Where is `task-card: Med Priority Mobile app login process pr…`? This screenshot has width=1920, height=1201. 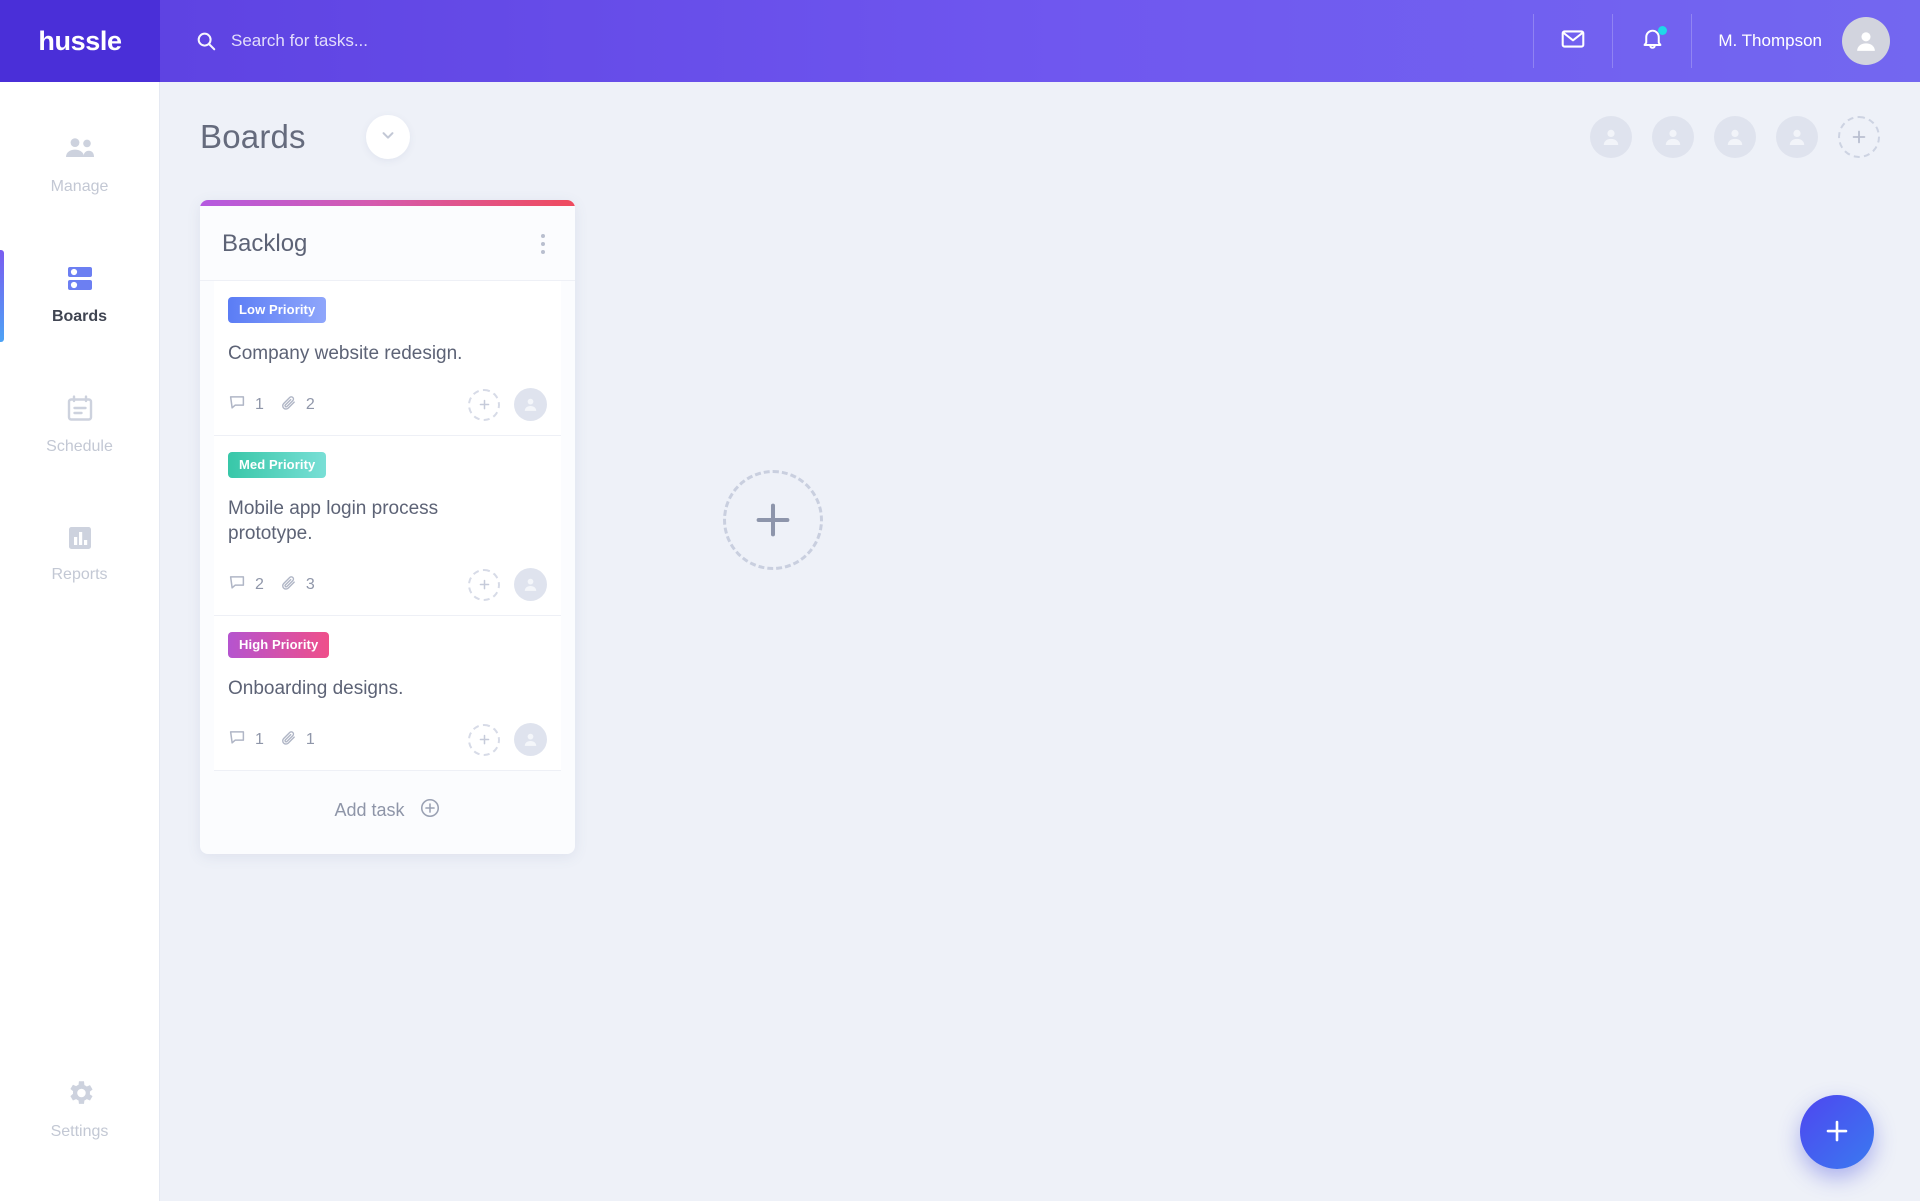 task-card: Med Priority Mobile app login process pr… is located at coordinates (387, 526).